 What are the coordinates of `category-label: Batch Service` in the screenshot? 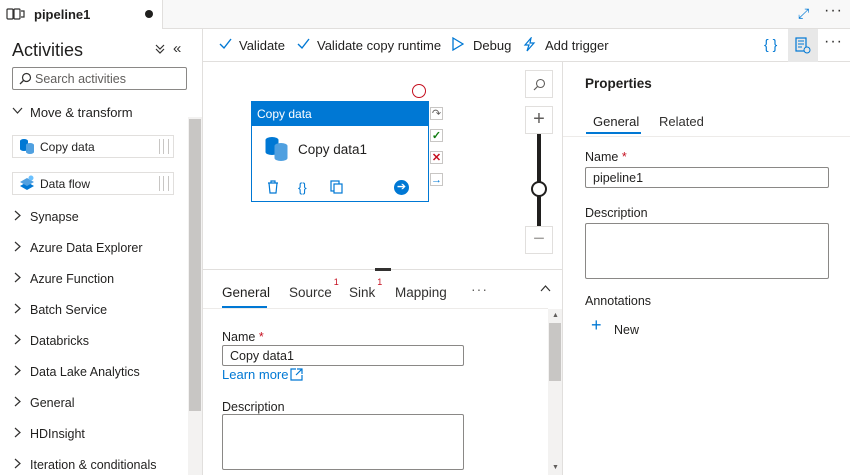 It's located at (69, 310).